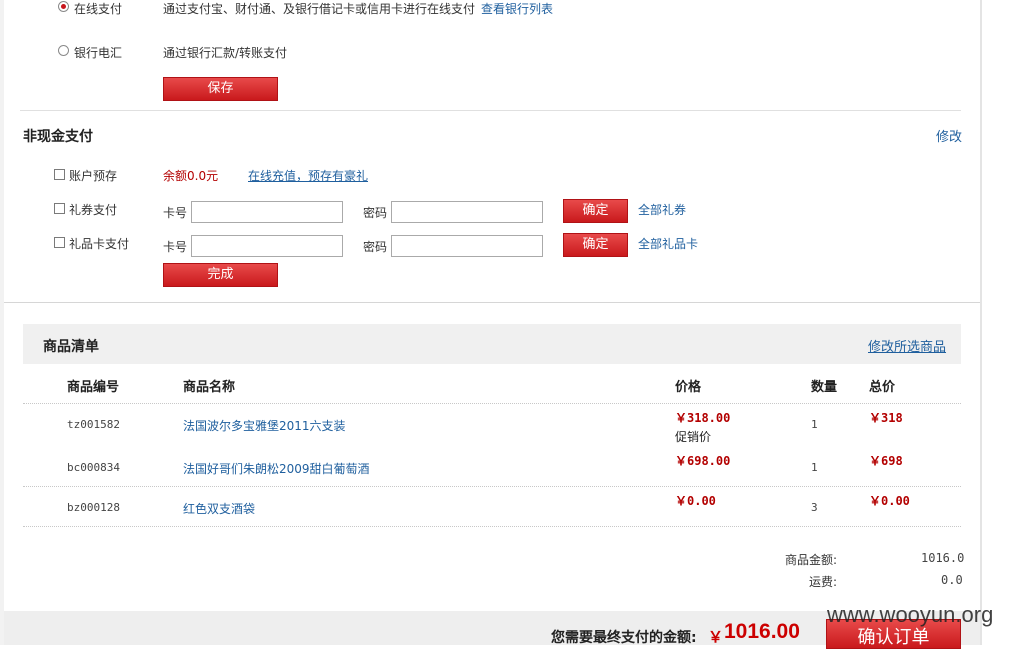  Describe the element at coordinates (220, 275) in the screenshot. I see `done-button: 完成` at that location.